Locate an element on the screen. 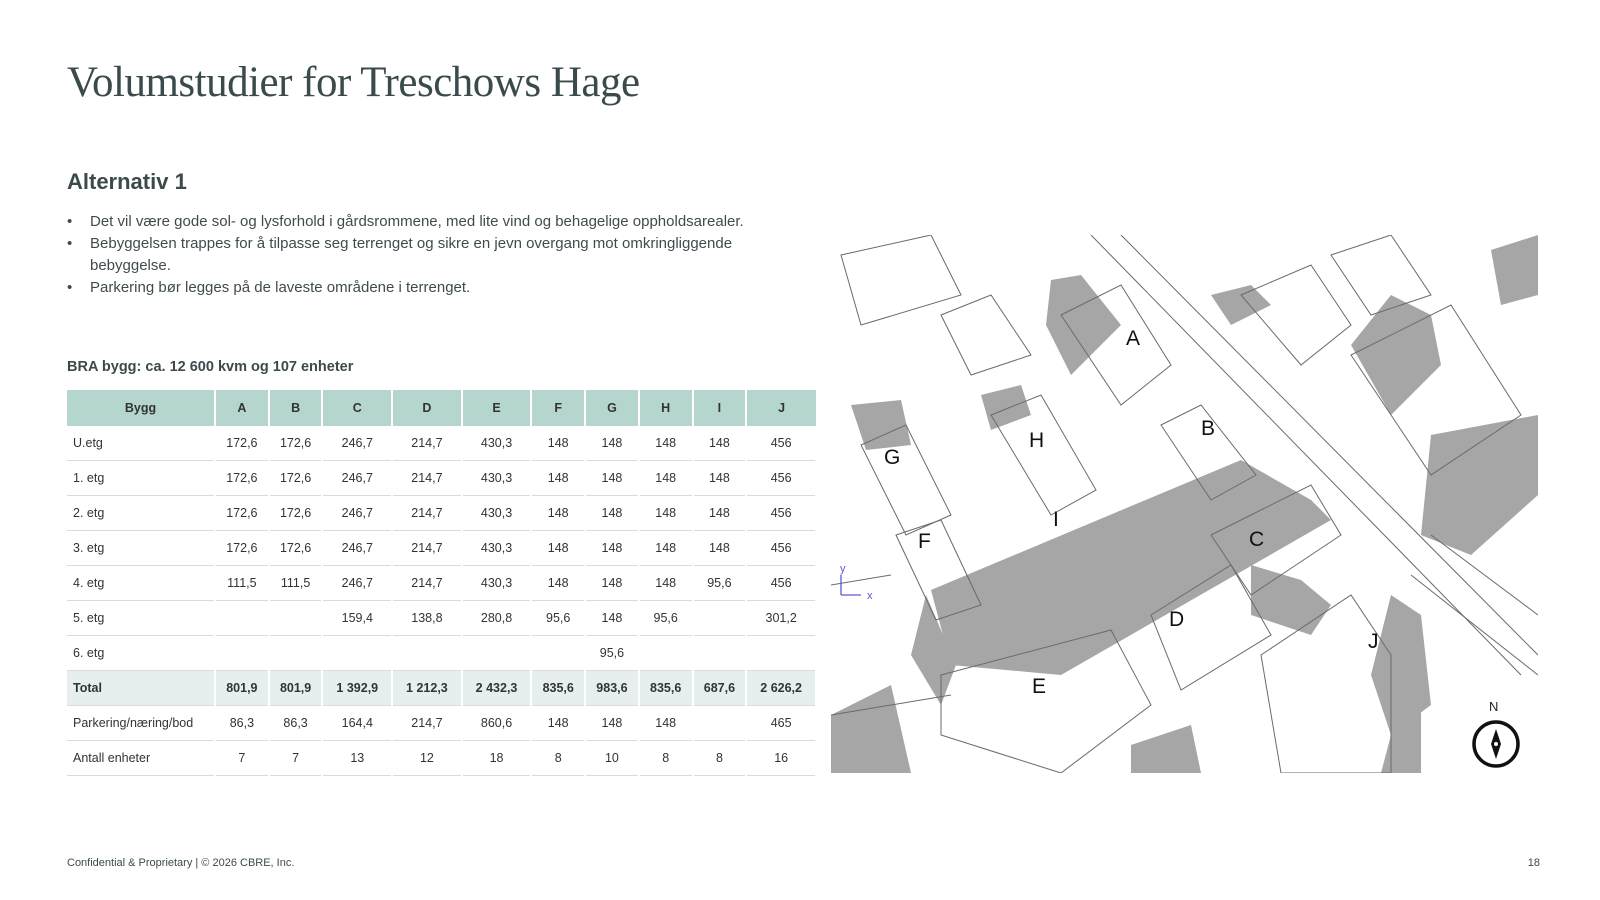  column-header: E is located at coordinates (497, 408).